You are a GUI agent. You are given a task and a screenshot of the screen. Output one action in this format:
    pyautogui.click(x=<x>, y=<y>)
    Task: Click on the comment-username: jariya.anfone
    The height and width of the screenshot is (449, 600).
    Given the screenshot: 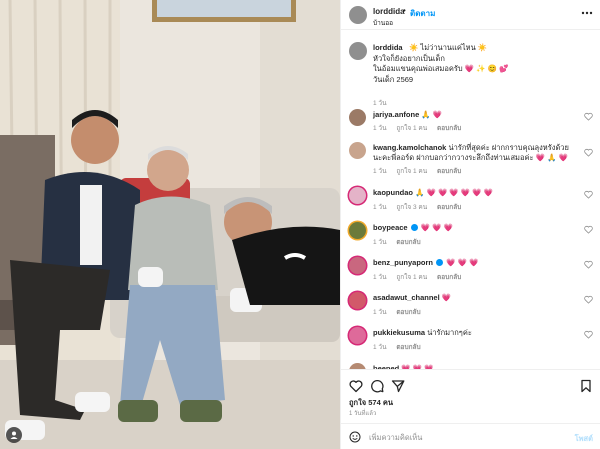 What is the action you would take?
    pyautogui.click(x=396, y=114)
    